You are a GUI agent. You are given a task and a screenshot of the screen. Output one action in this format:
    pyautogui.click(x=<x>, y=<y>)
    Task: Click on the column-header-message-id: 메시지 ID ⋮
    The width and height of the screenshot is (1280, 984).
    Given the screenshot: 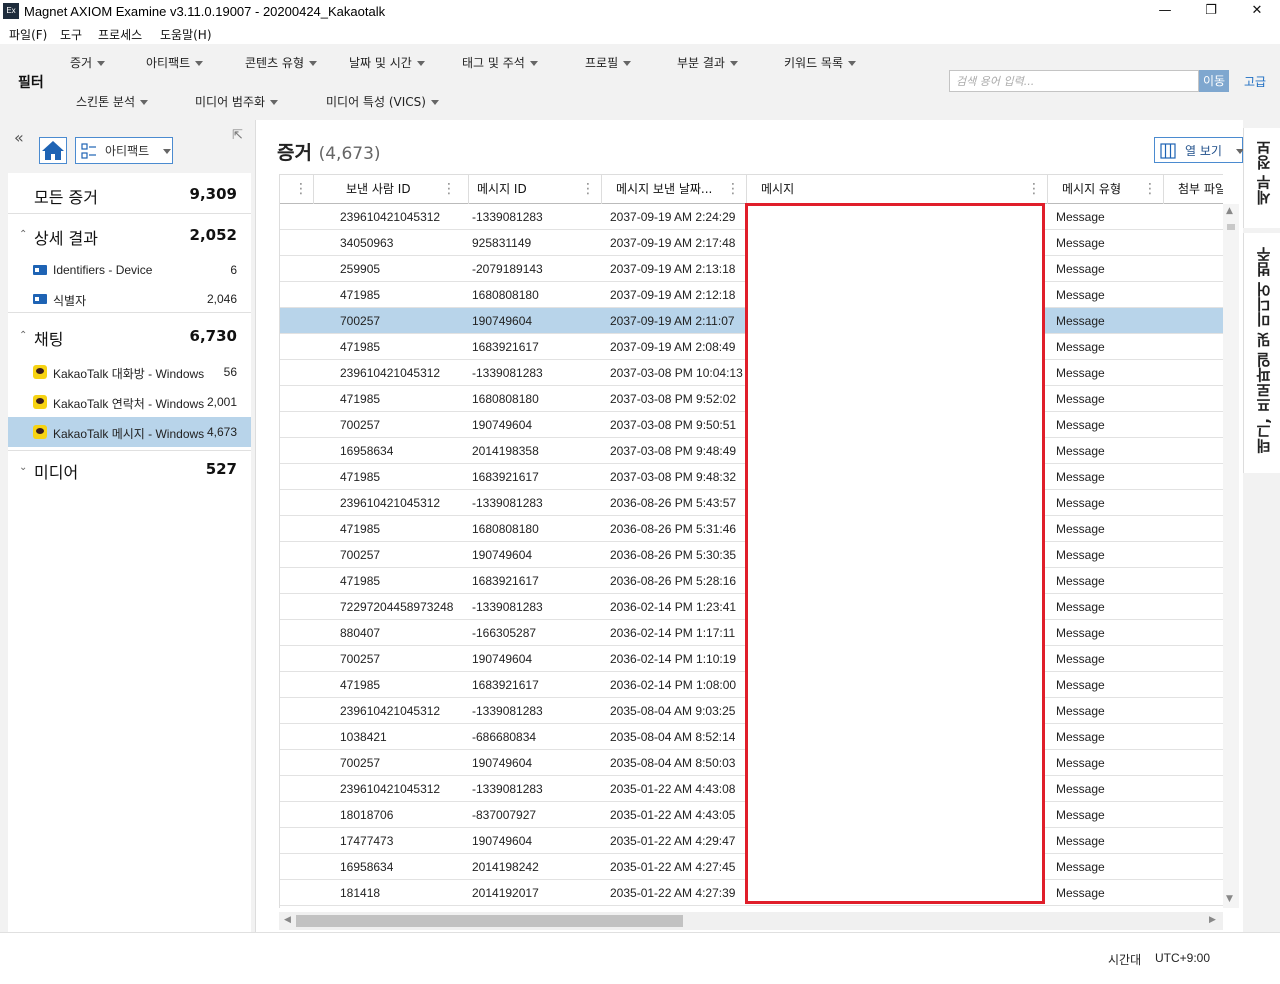 What is the action you would take?
    pyautogui.click(x=535, y=189)
    